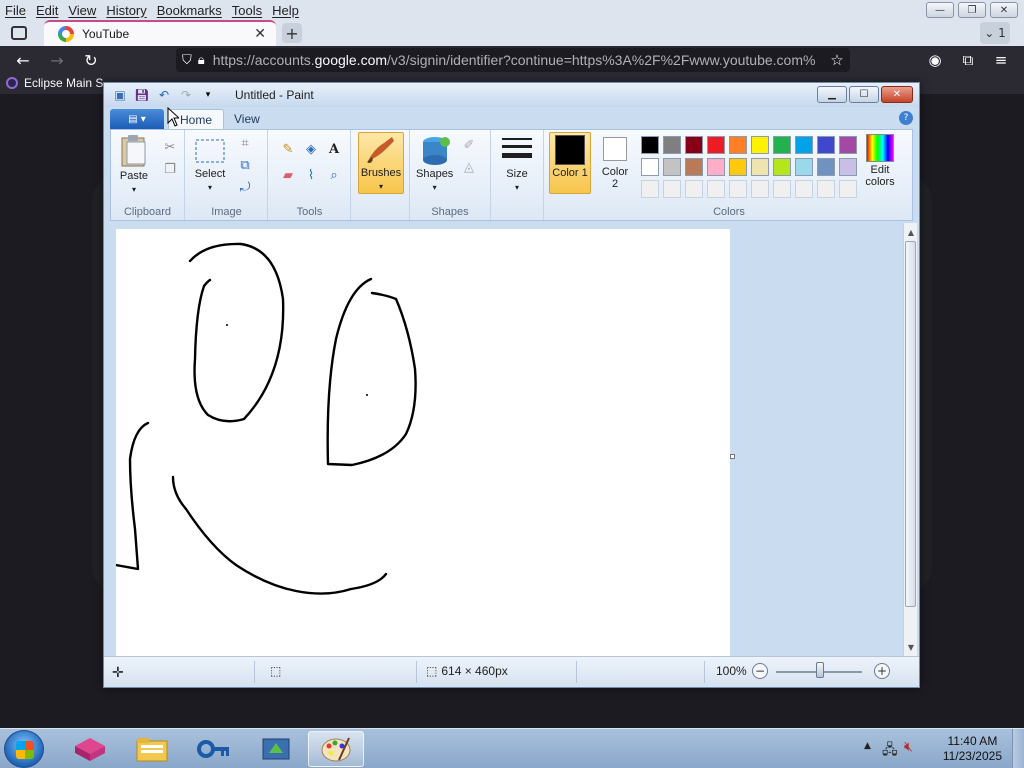 The width and height of the screenshot is (1024, 768). Describe the element at coordinates (911, 647) in the screenshot. I see `scroll-down-icon: ▼` at that location.